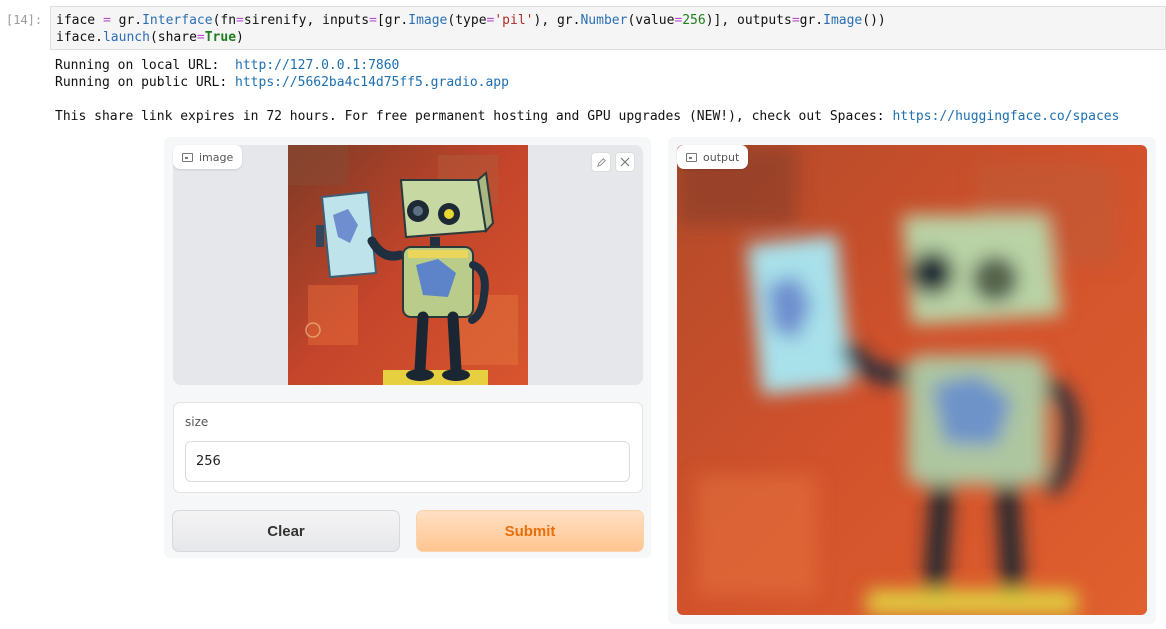 Image resolution: width=1166 pixels, height=629 pixels. I want to click on clear-button: Clear, so click(286, 531).